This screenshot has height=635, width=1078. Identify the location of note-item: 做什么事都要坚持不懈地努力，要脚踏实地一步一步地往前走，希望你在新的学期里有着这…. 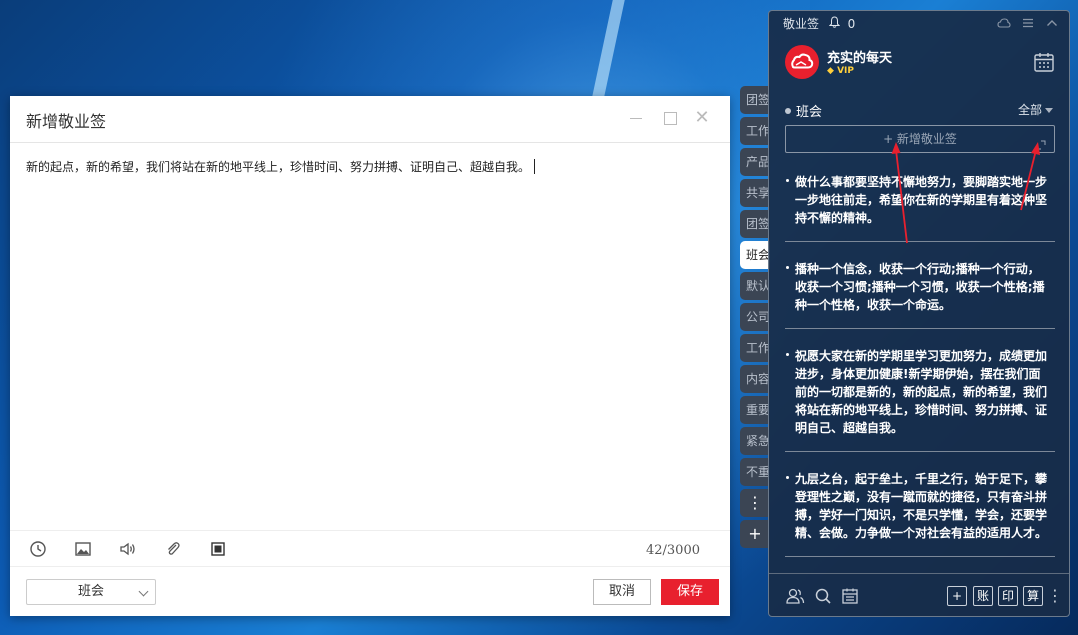
(920, 204).